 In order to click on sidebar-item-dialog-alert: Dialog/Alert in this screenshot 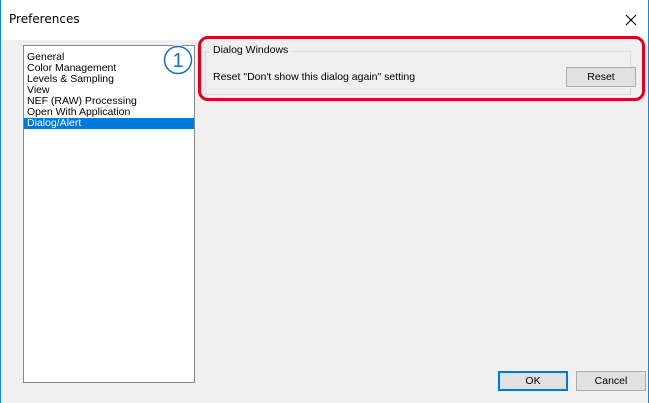, I will do `click(109, 123)`.